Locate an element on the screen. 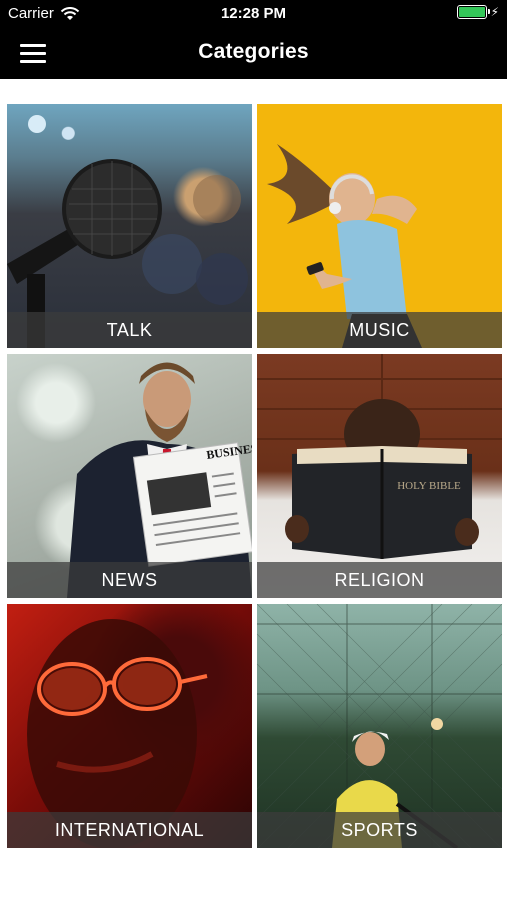  battery-fill is located at coordinates (471, 12).